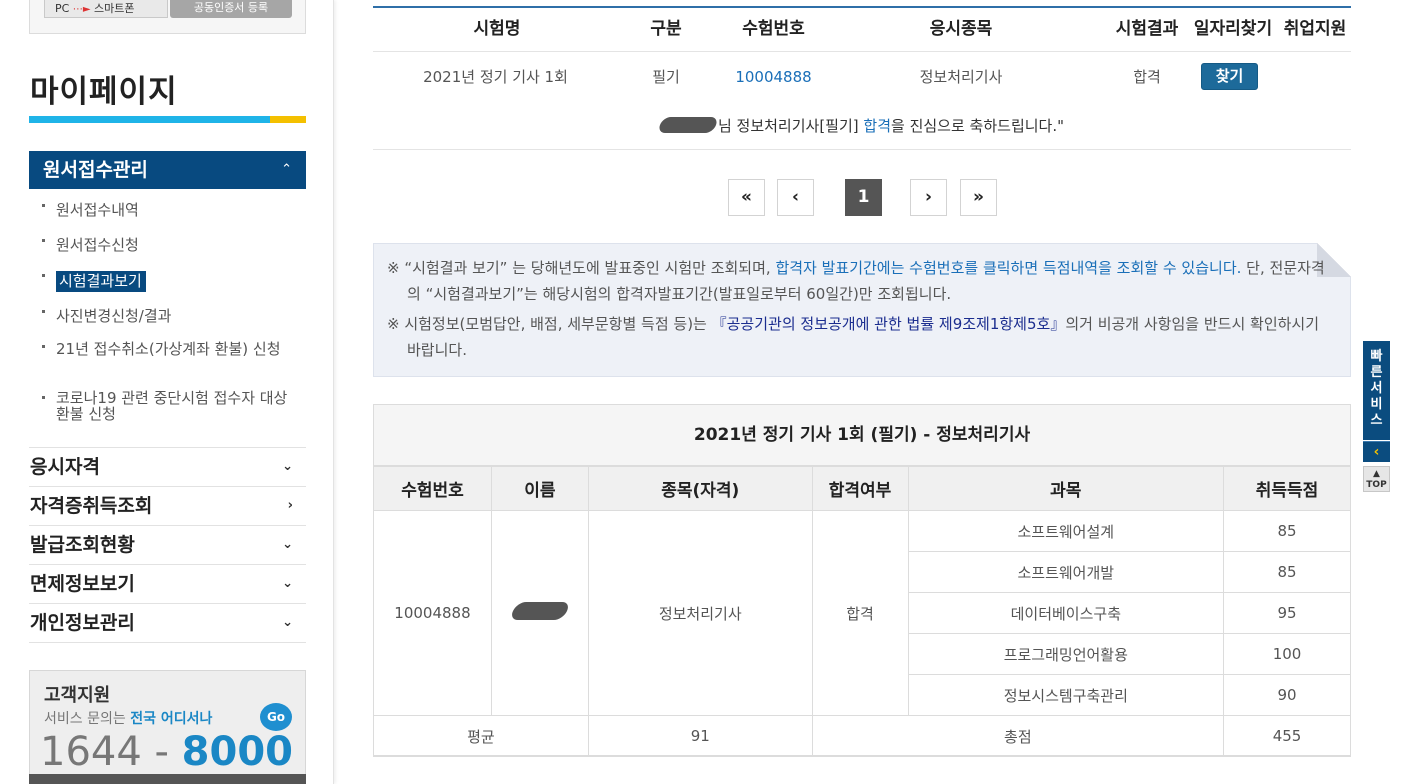 This screenshot has width=1404, height=784. What do you see at coordinates (286, 169) in the screenshot?
I see `chevron-up-icon: ⌃` at bounding box center [286, 169].